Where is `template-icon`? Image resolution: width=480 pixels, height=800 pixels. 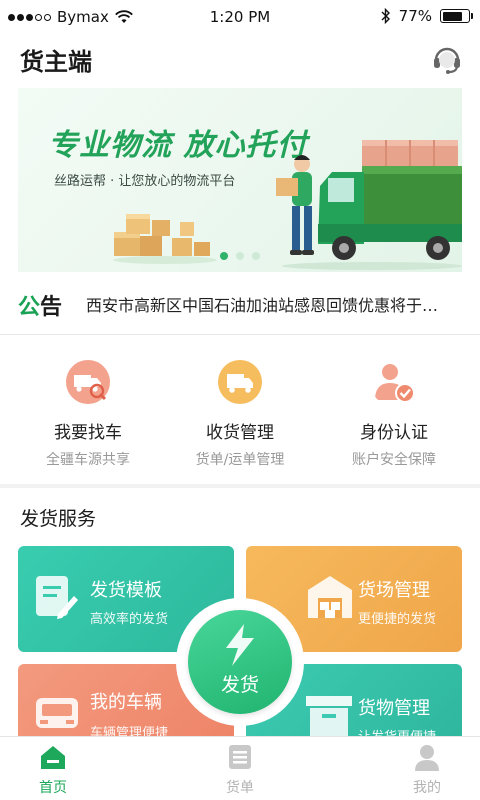
template-icon is located at coordinates (57, 597).